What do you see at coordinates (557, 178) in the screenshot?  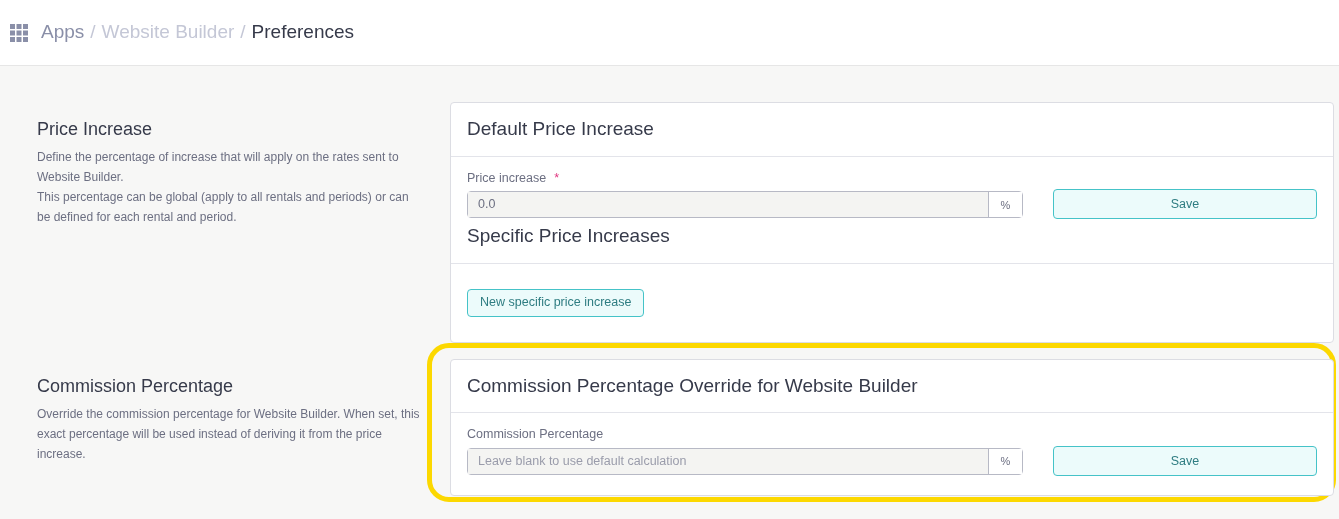 I see `required-asterisk: *` at bounding box center [557, 178].